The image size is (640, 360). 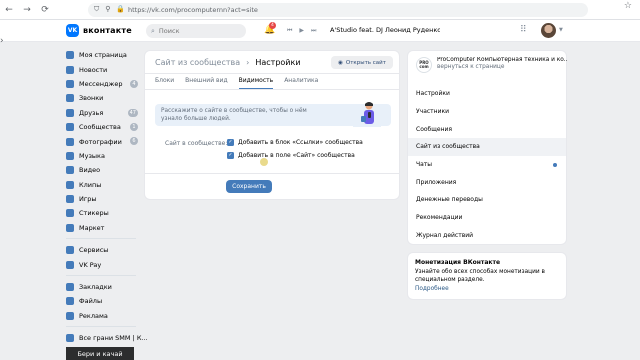 I want to click on sidebar-item: Моя страница, so click(x=103, y=55).